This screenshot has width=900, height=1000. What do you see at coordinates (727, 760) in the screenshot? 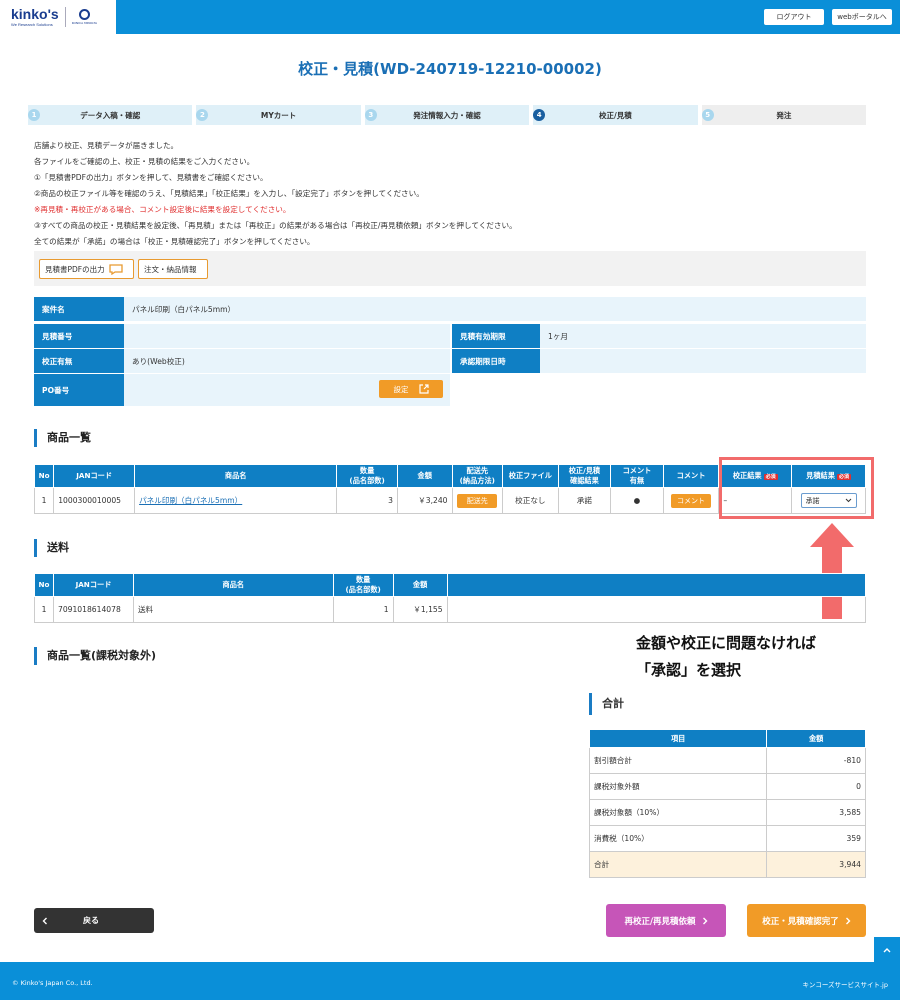
I see `totals-row: 割引額合計 -810` at bounding box center [727, 760].